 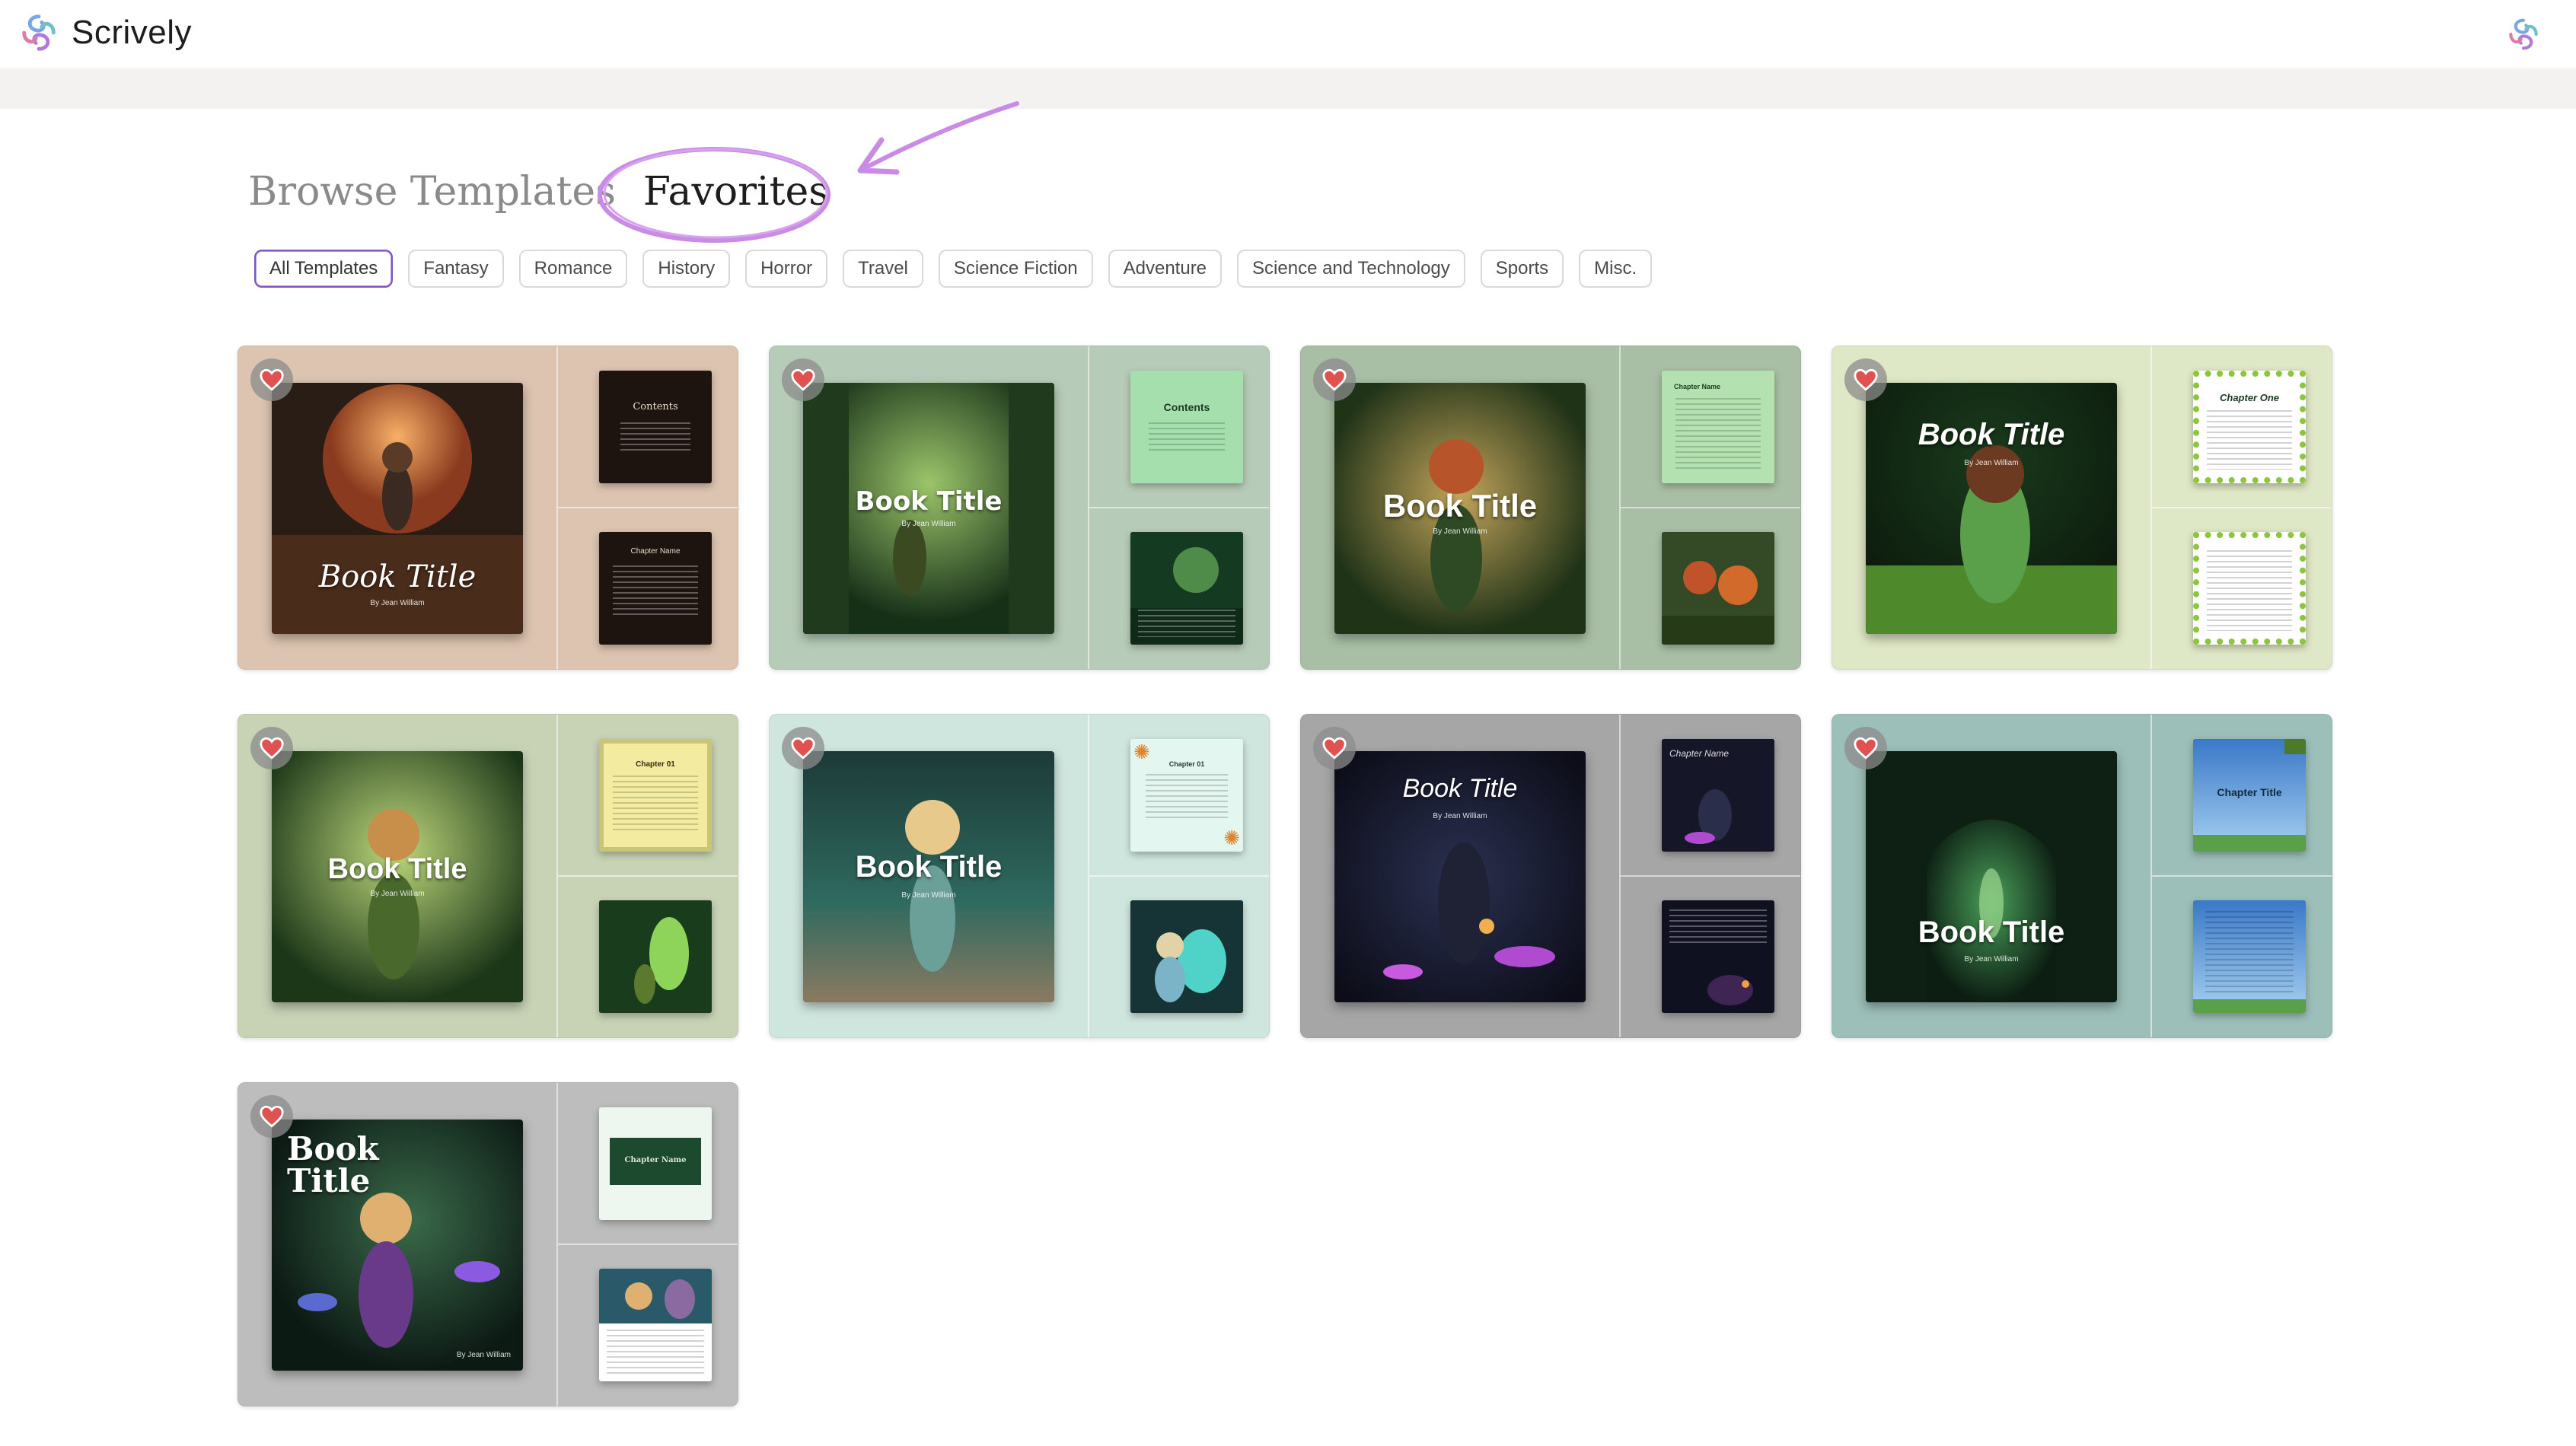 I want to click on chip-sports: Sports, so click(x=1522, y=269).